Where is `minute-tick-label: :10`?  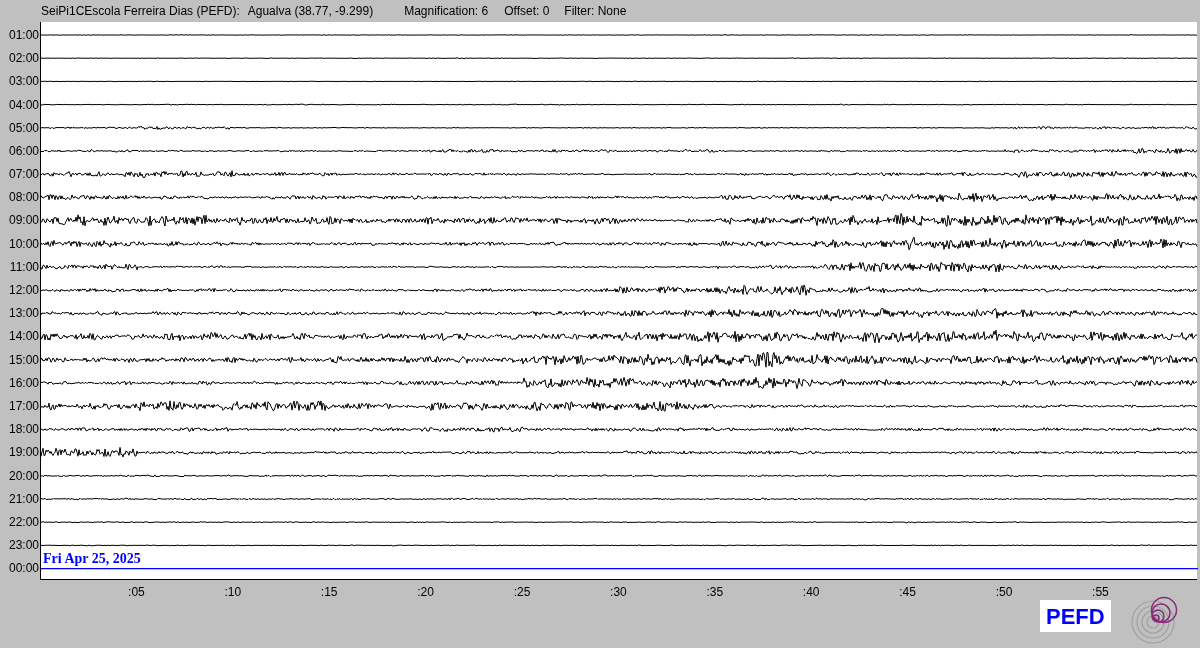
minute-tick-label: :10 is located at coordinates (233, 592).